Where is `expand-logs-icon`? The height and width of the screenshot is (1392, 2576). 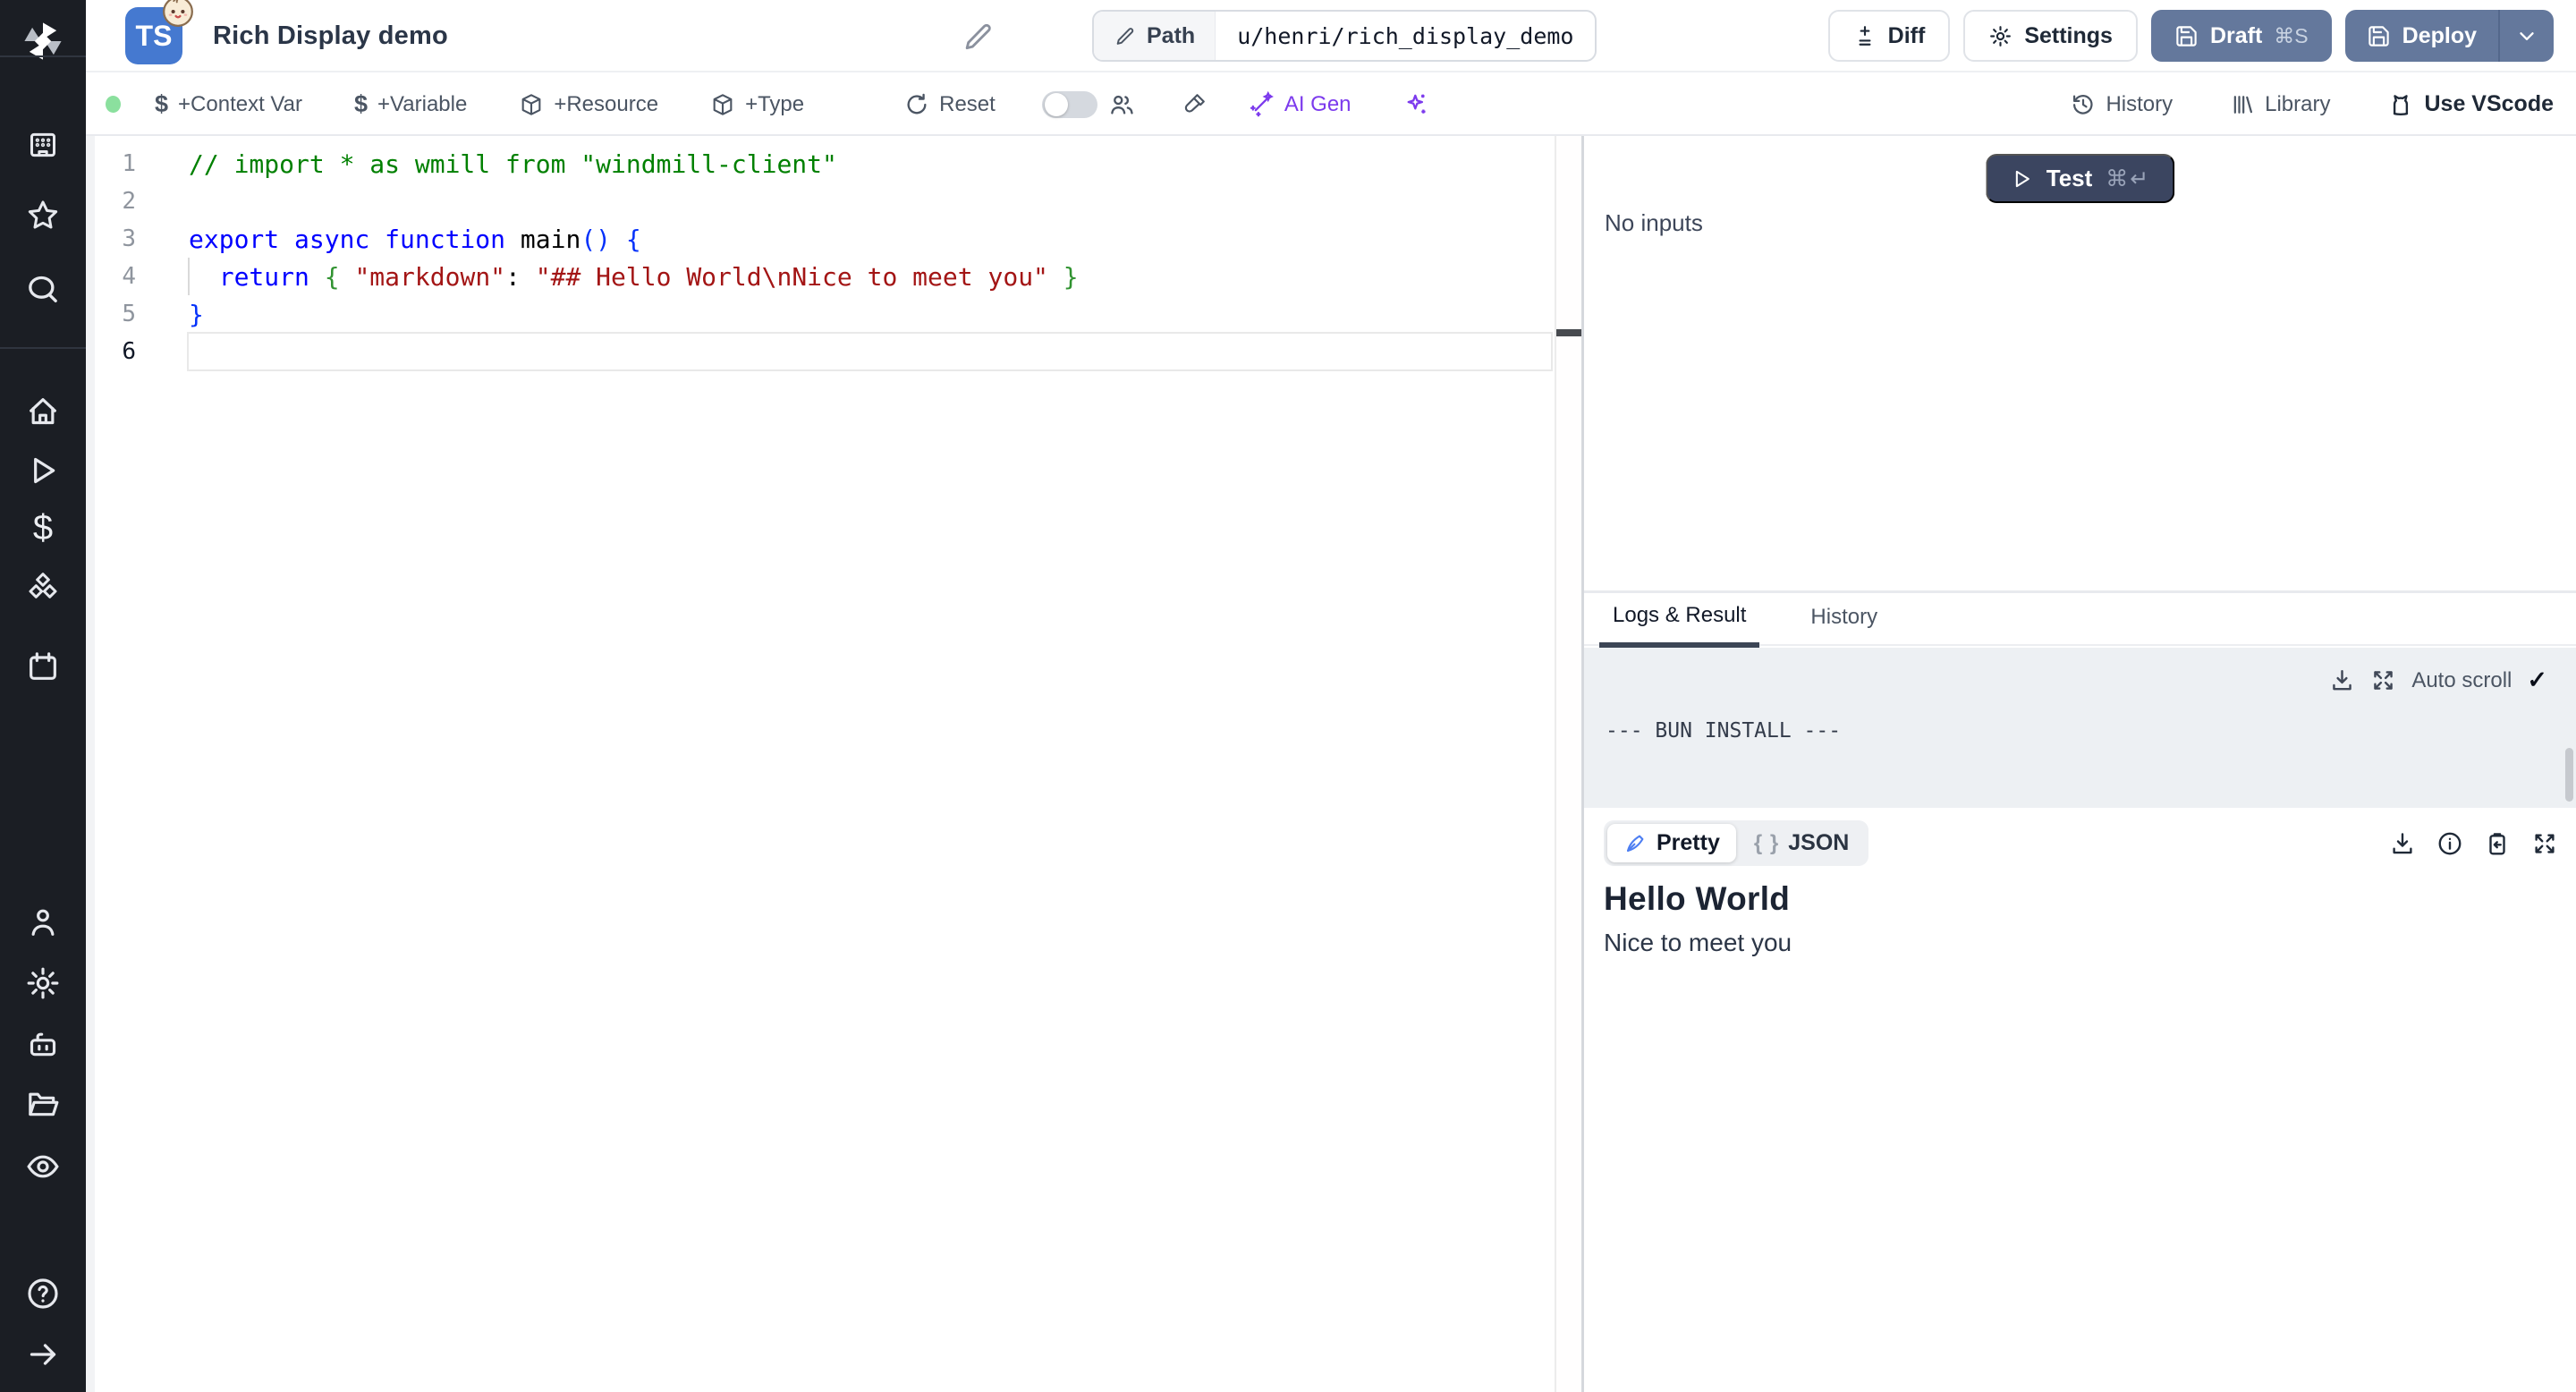 expand-logs-icon is located at coordinates (2383, 680).